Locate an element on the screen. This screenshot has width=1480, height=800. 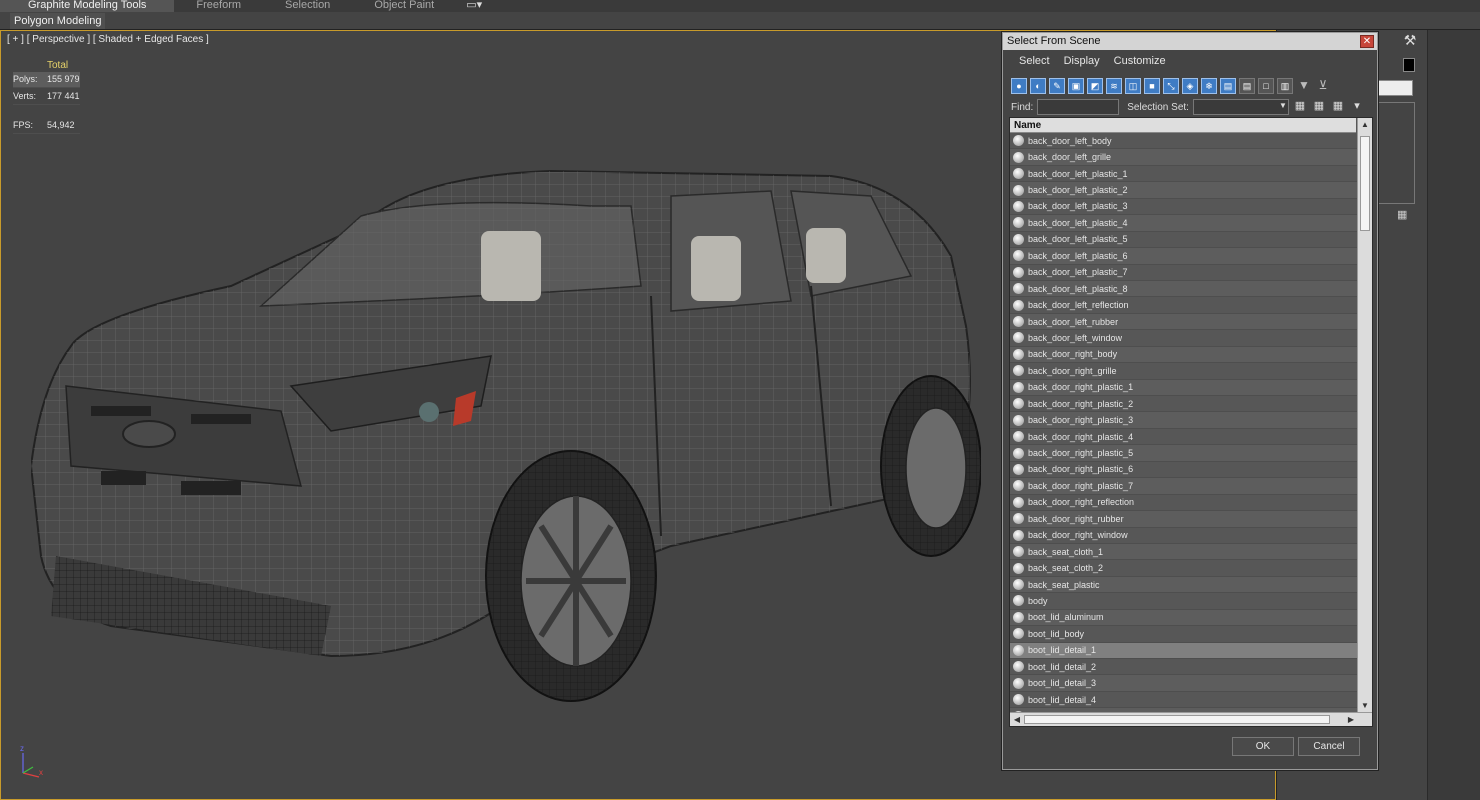
display-none-icon: □ is located at coordinates (1266, 86).